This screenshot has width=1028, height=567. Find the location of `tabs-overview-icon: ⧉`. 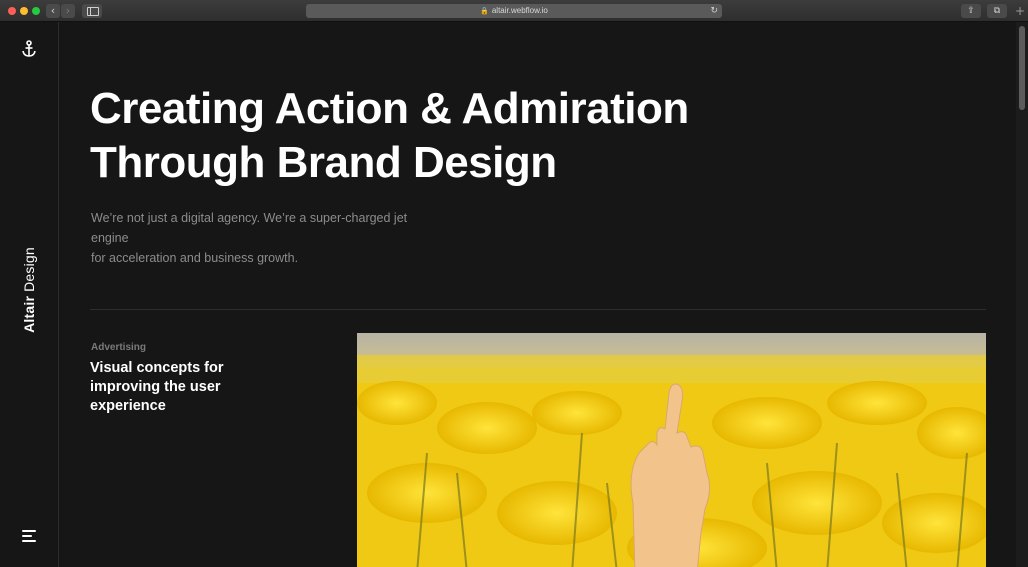

tabs-overview-icon: ⧉ is located at coordinates (997, 11).